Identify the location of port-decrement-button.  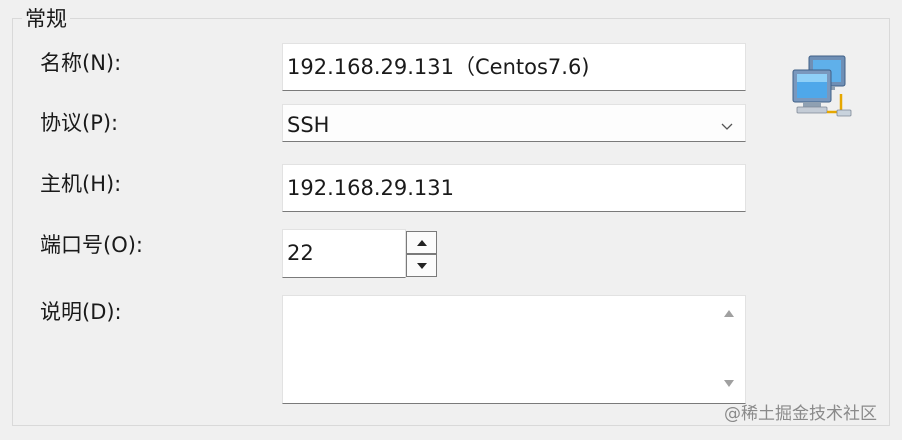
(421, 265).